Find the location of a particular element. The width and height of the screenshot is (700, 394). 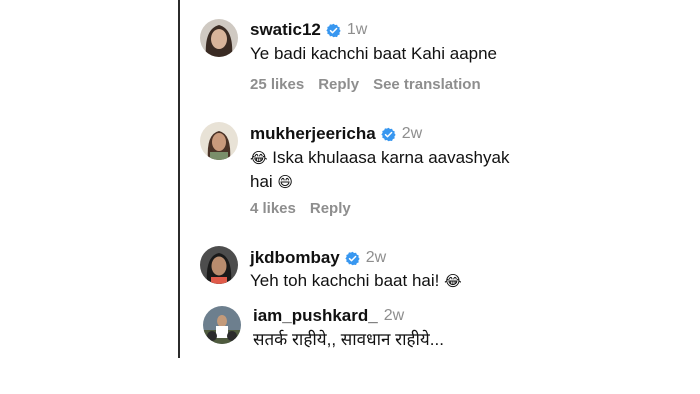

likes-count: 4 likes is located at coordinates (273, 208).